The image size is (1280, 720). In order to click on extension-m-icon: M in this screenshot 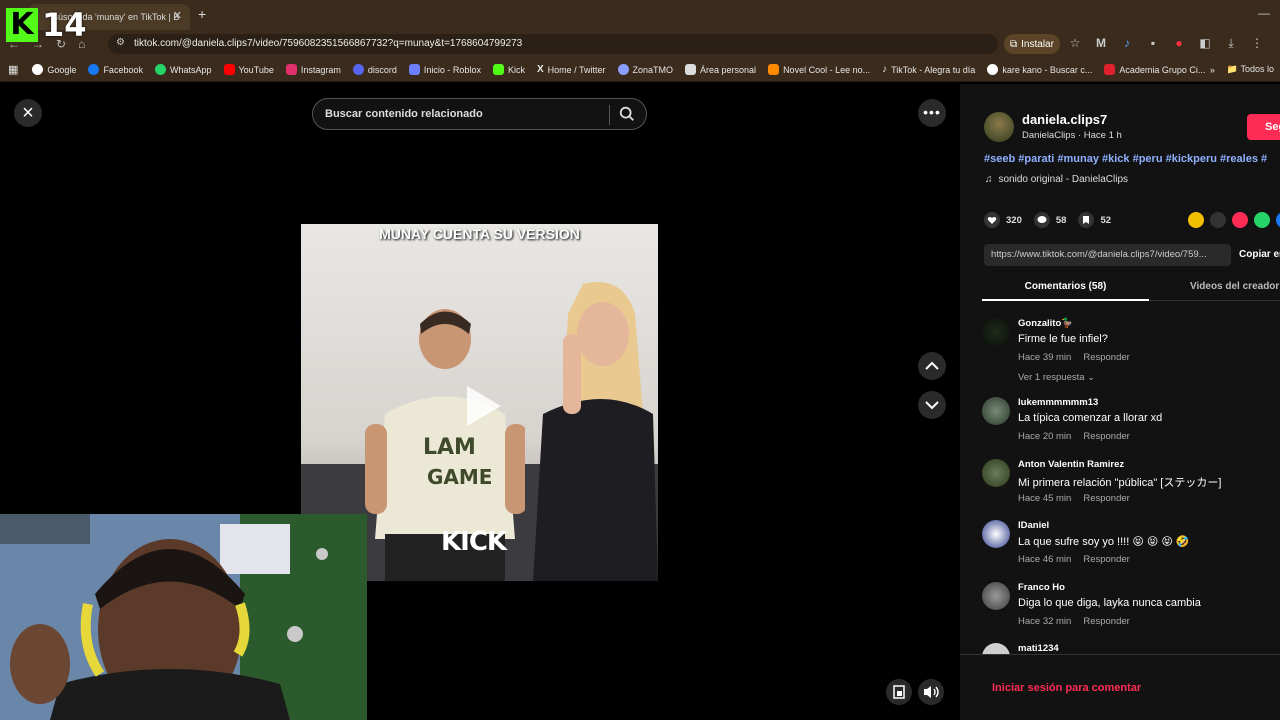, I will do `click(1101, 43)`.